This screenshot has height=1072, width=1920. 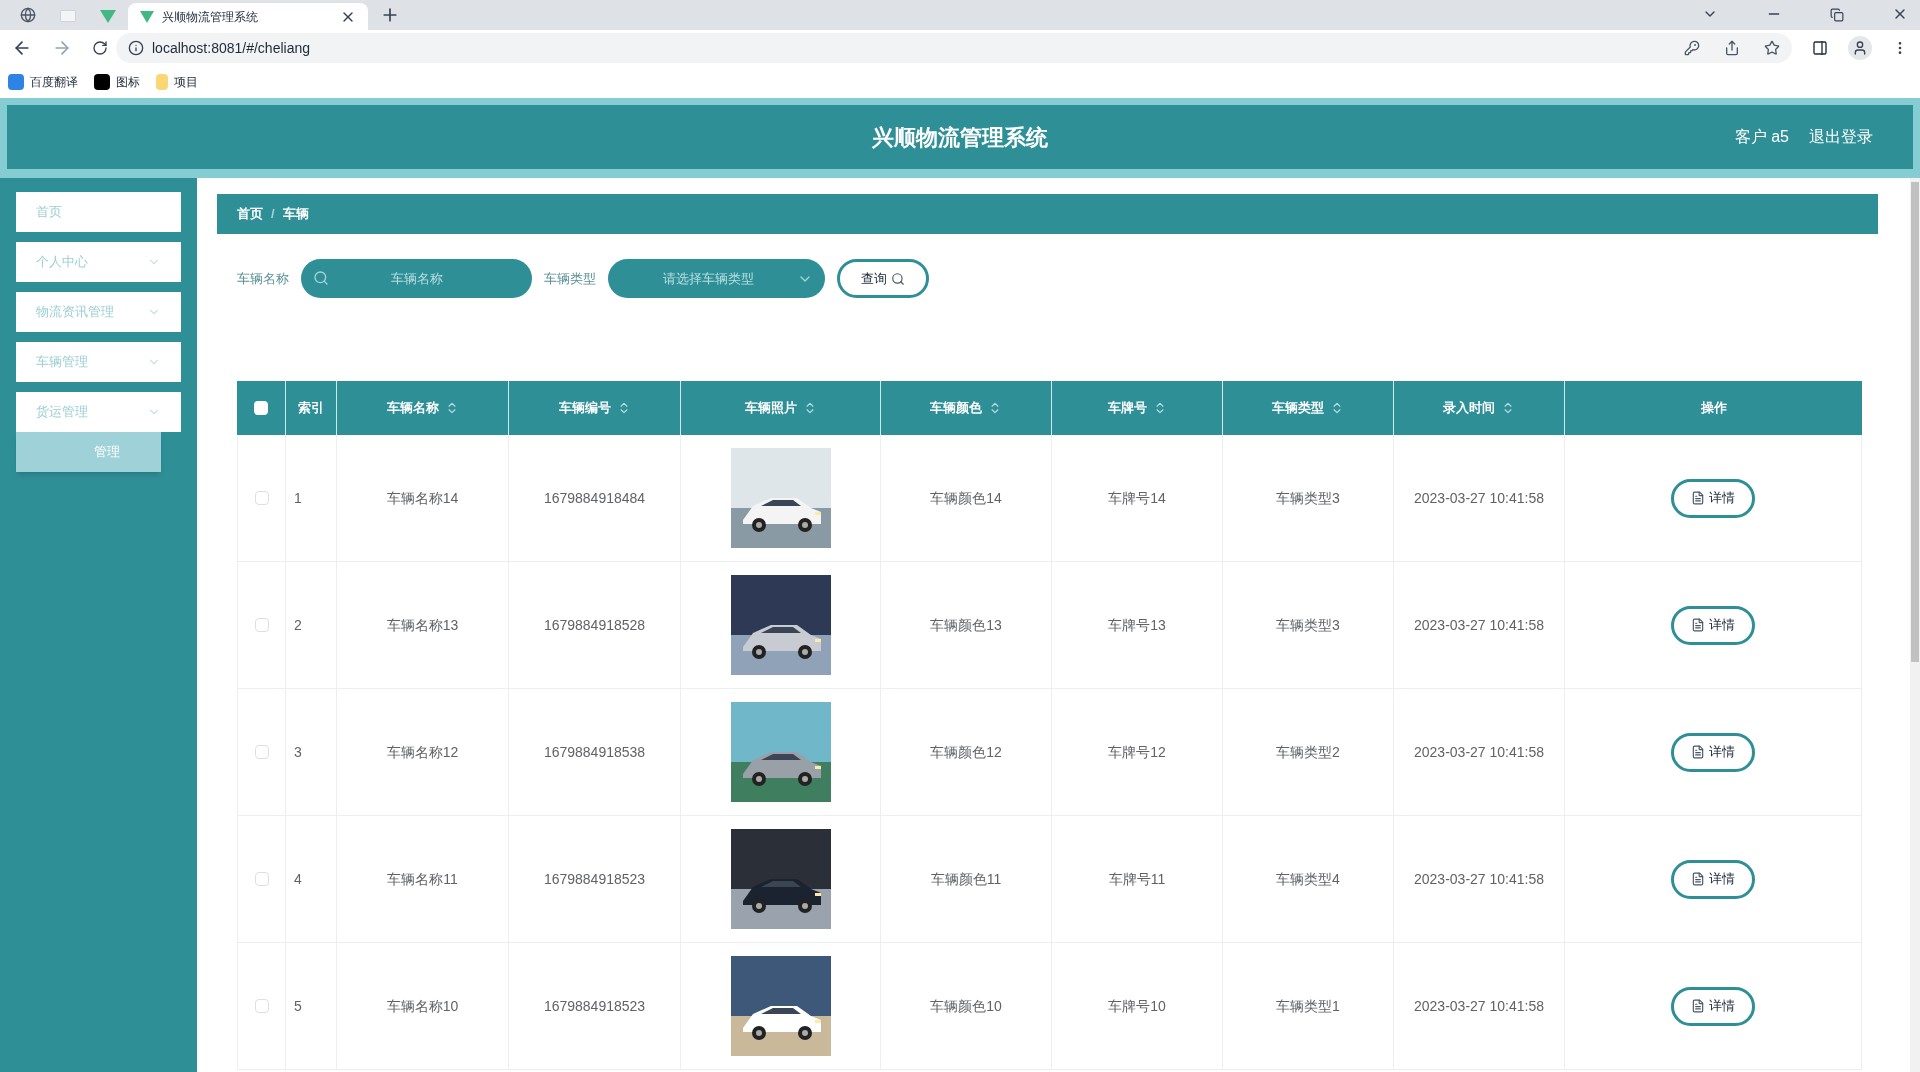 What do you see at coordinates (1308, 1006) in the screenshot?
I see `table-cell-text: 车辆类型1` at bounding box center [1308, 1006].